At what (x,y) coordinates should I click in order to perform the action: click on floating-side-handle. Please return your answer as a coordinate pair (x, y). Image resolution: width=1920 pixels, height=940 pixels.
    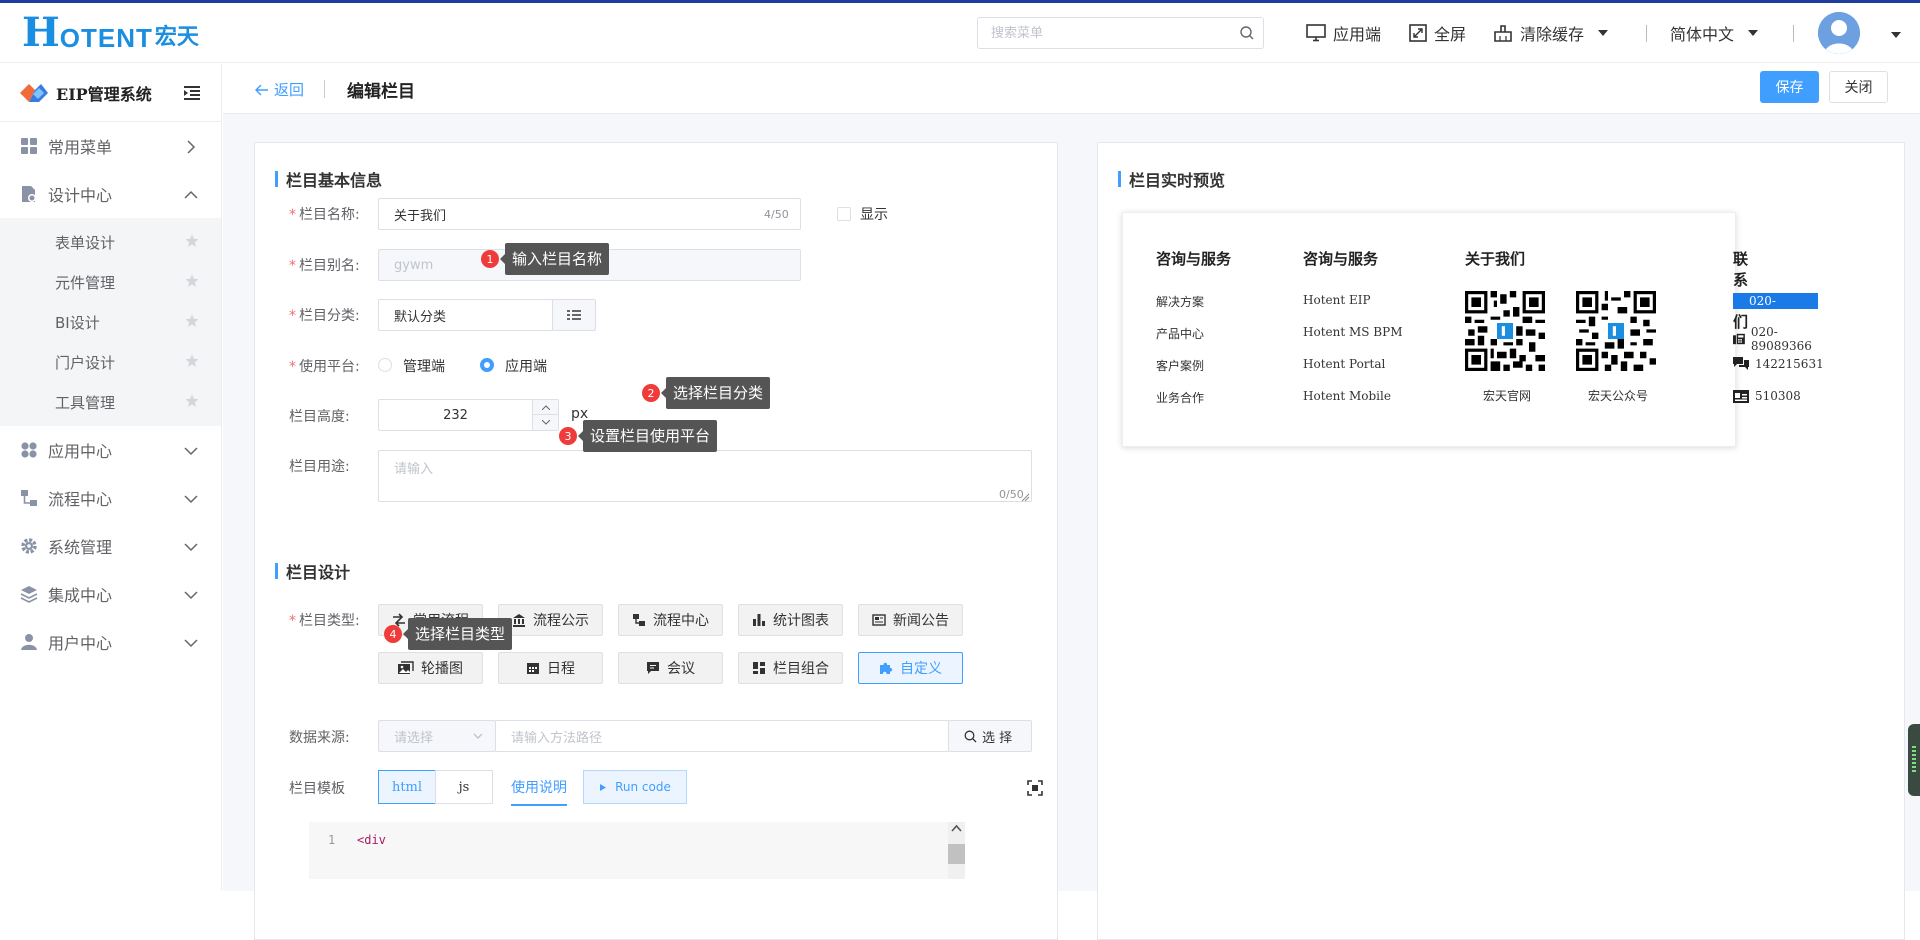
    Looking at the image, I should click on (1914, 760).